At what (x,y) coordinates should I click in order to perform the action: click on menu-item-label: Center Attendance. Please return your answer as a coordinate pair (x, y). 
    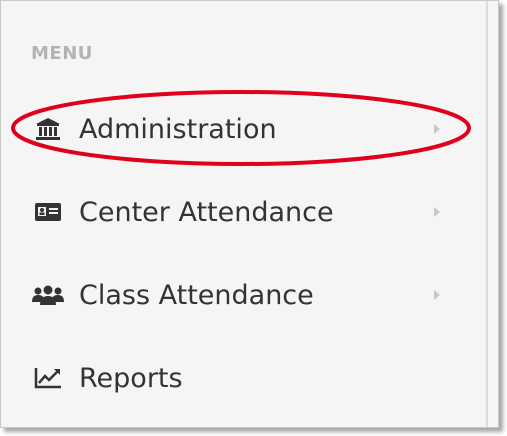
    Looking at the image, I should click on (206, 212).